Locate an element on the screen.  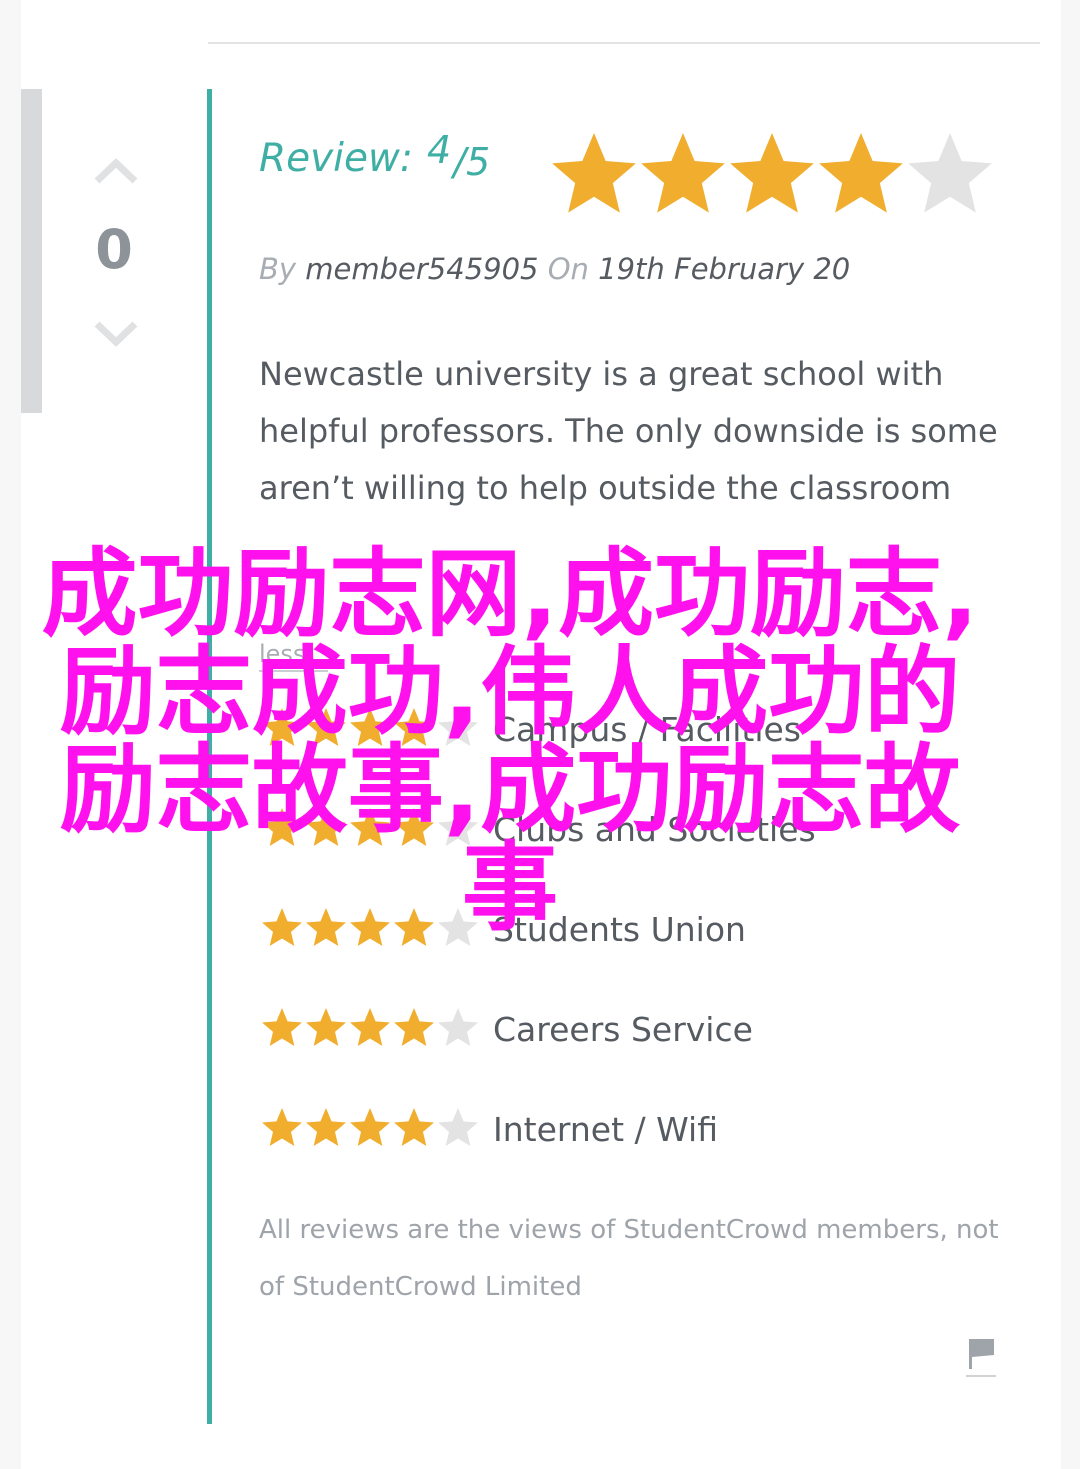
category-rating-row: Careers Service is located at coordinates (506, 1029).